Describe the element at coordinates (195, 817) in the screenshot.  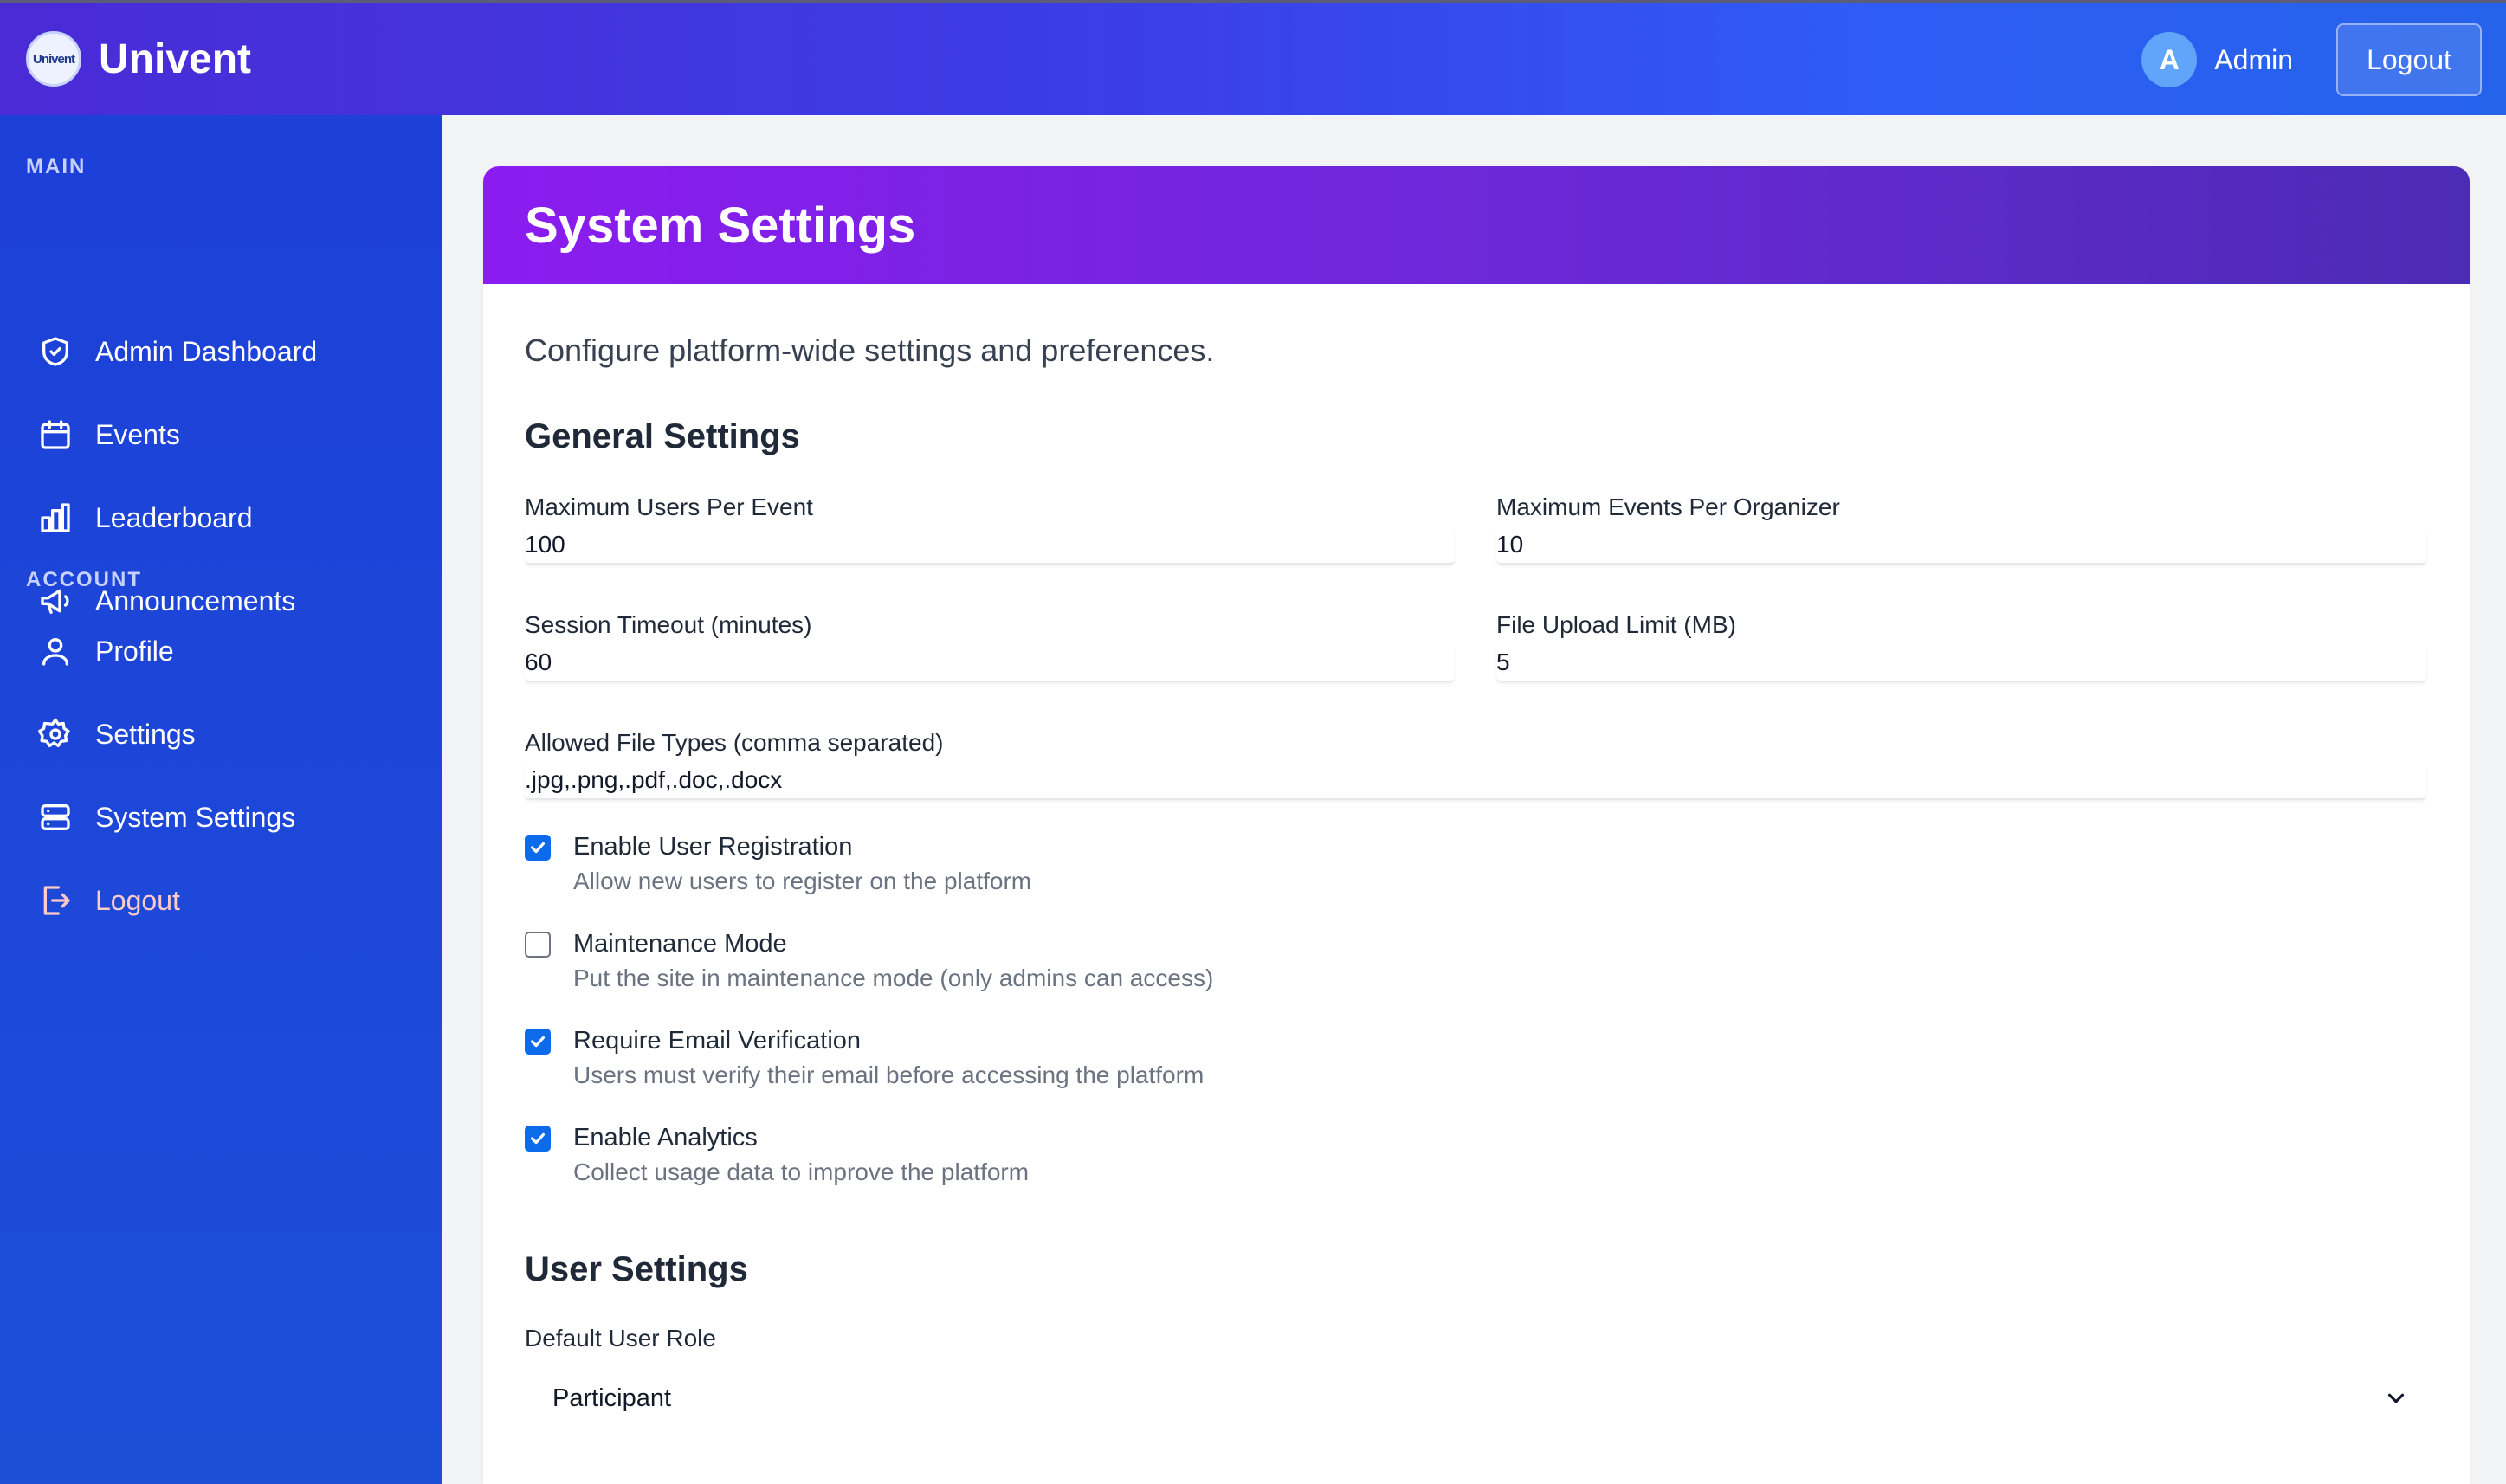
I see `sidebar-item-label: System Settings` at that location.